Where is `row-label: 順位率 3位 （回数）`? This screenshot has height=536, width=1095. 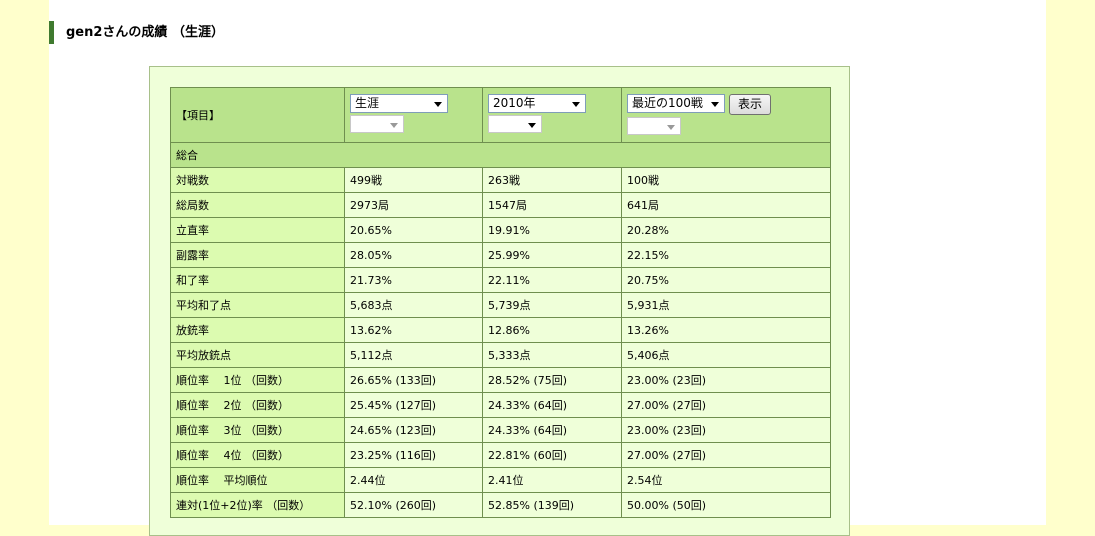 row-label: 順位率 3位 （回数） is located at coordinates (257, 430).